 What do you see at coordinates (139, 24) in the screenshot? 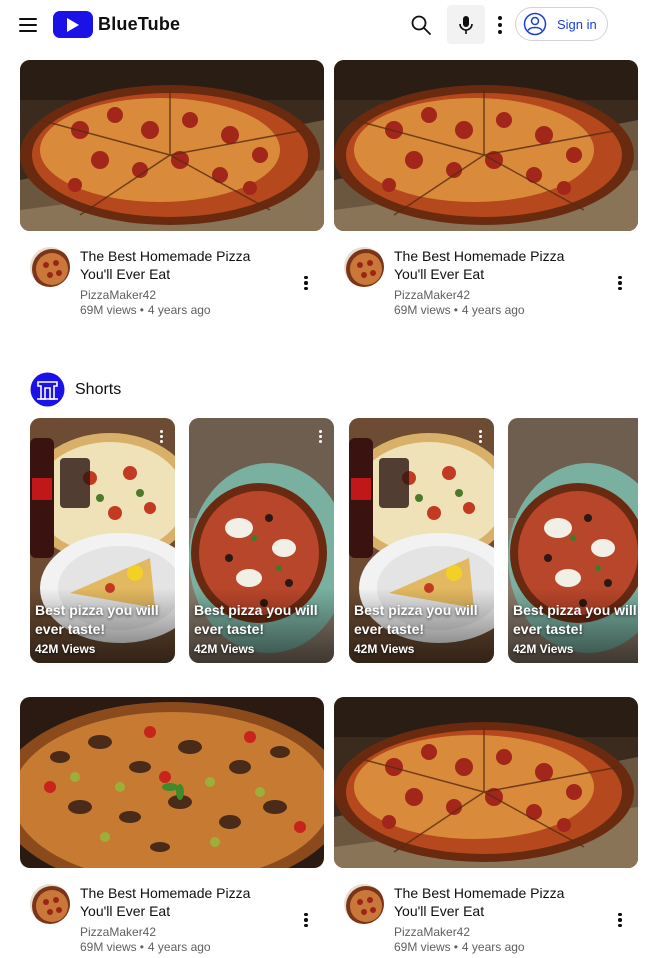
I see `brand-name: BlueTube` at bounding box center [139, 24].